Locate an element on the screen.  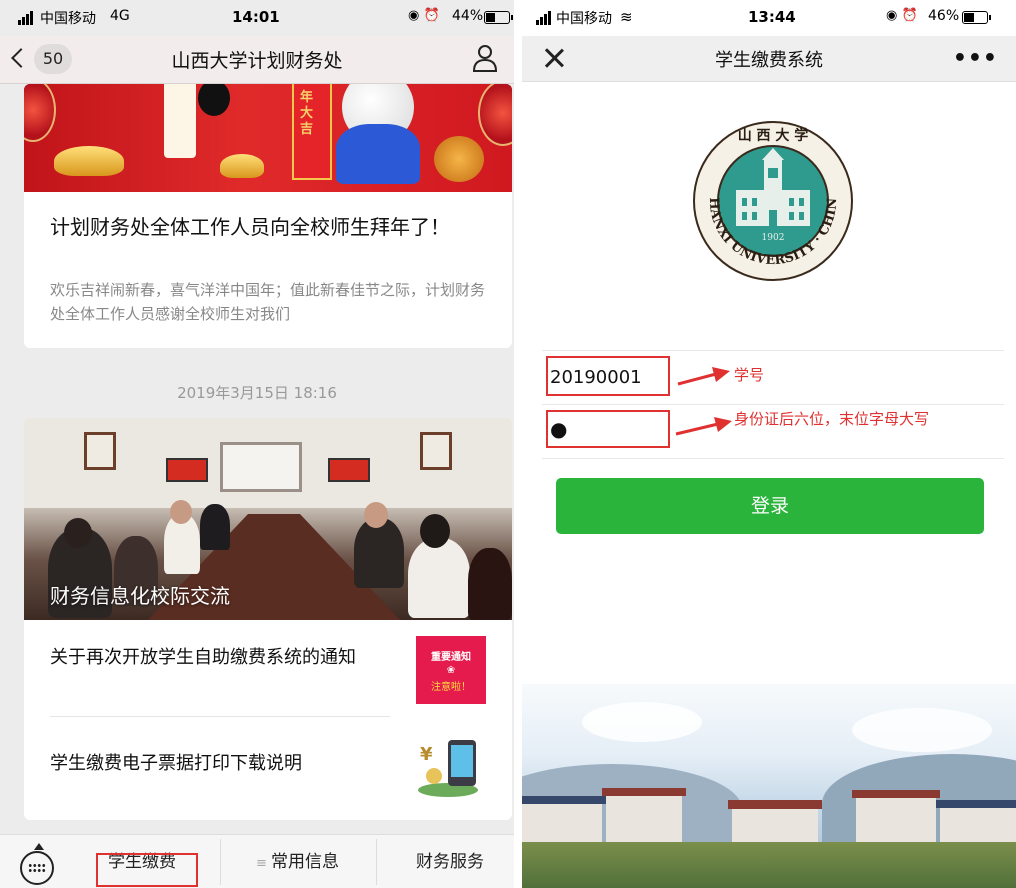
status-bar: 中国移动 4G 14:01 ◉ ⏰ 44% is located at coordinates (257, 18).